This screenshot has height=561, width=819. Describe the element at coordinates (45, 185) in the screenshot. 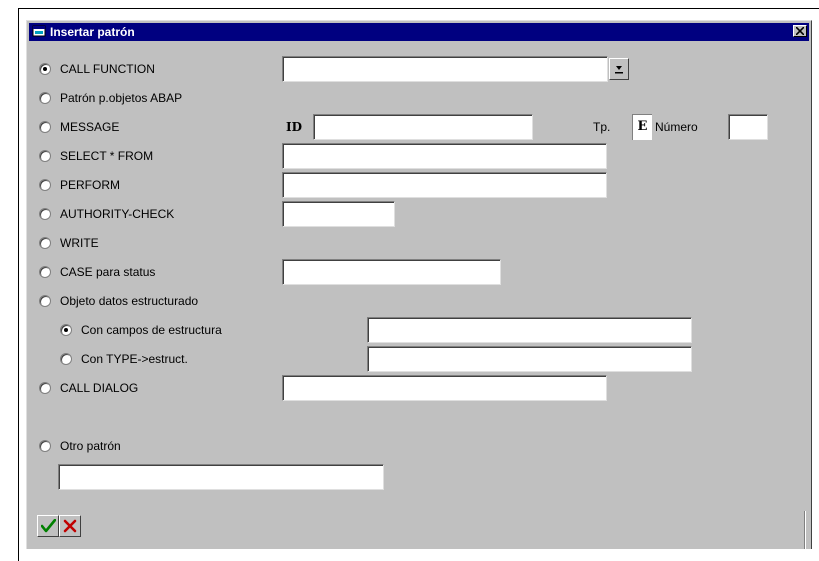

I see `radio-perform` at that location.